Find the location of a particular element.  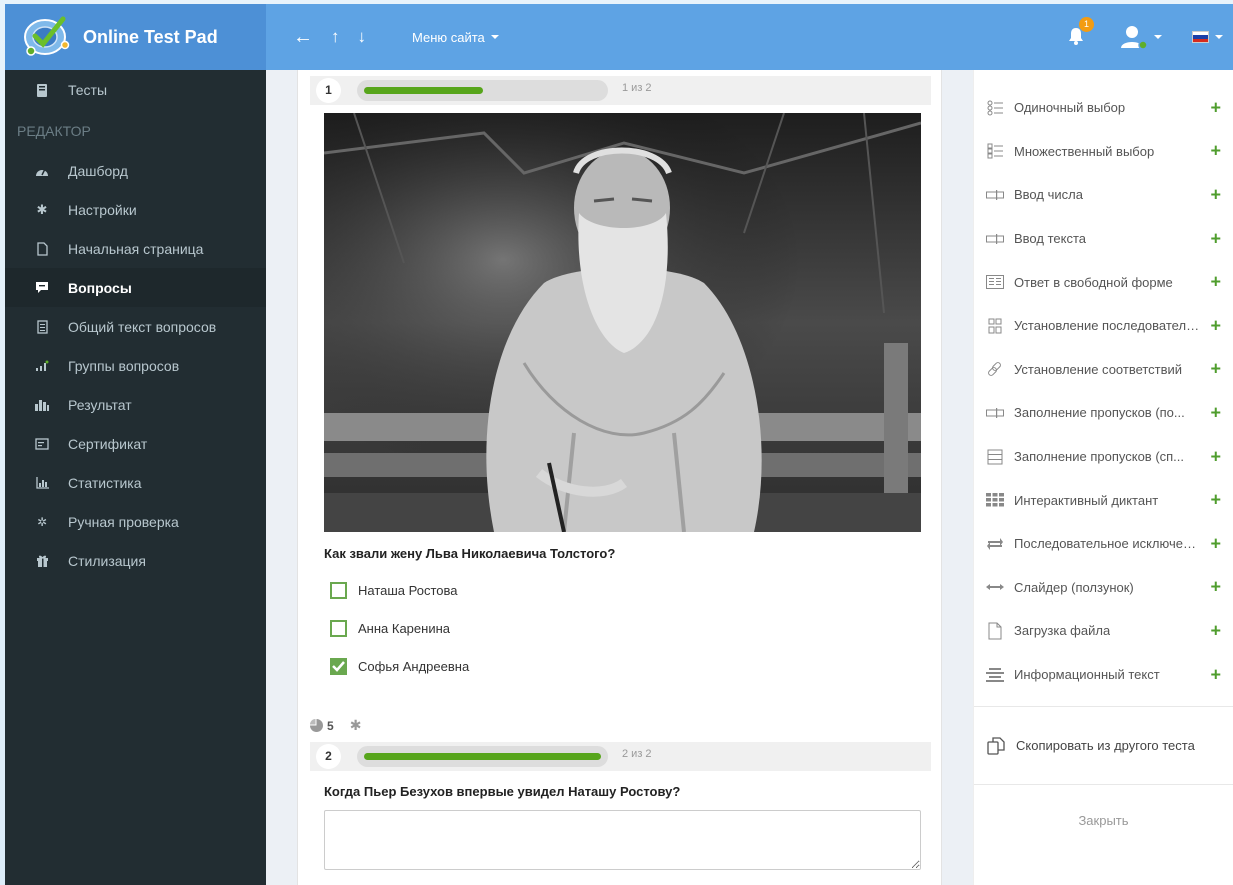

sidebar-item-common-text: Общий текст вопросов is located at coordinates (135, 326).